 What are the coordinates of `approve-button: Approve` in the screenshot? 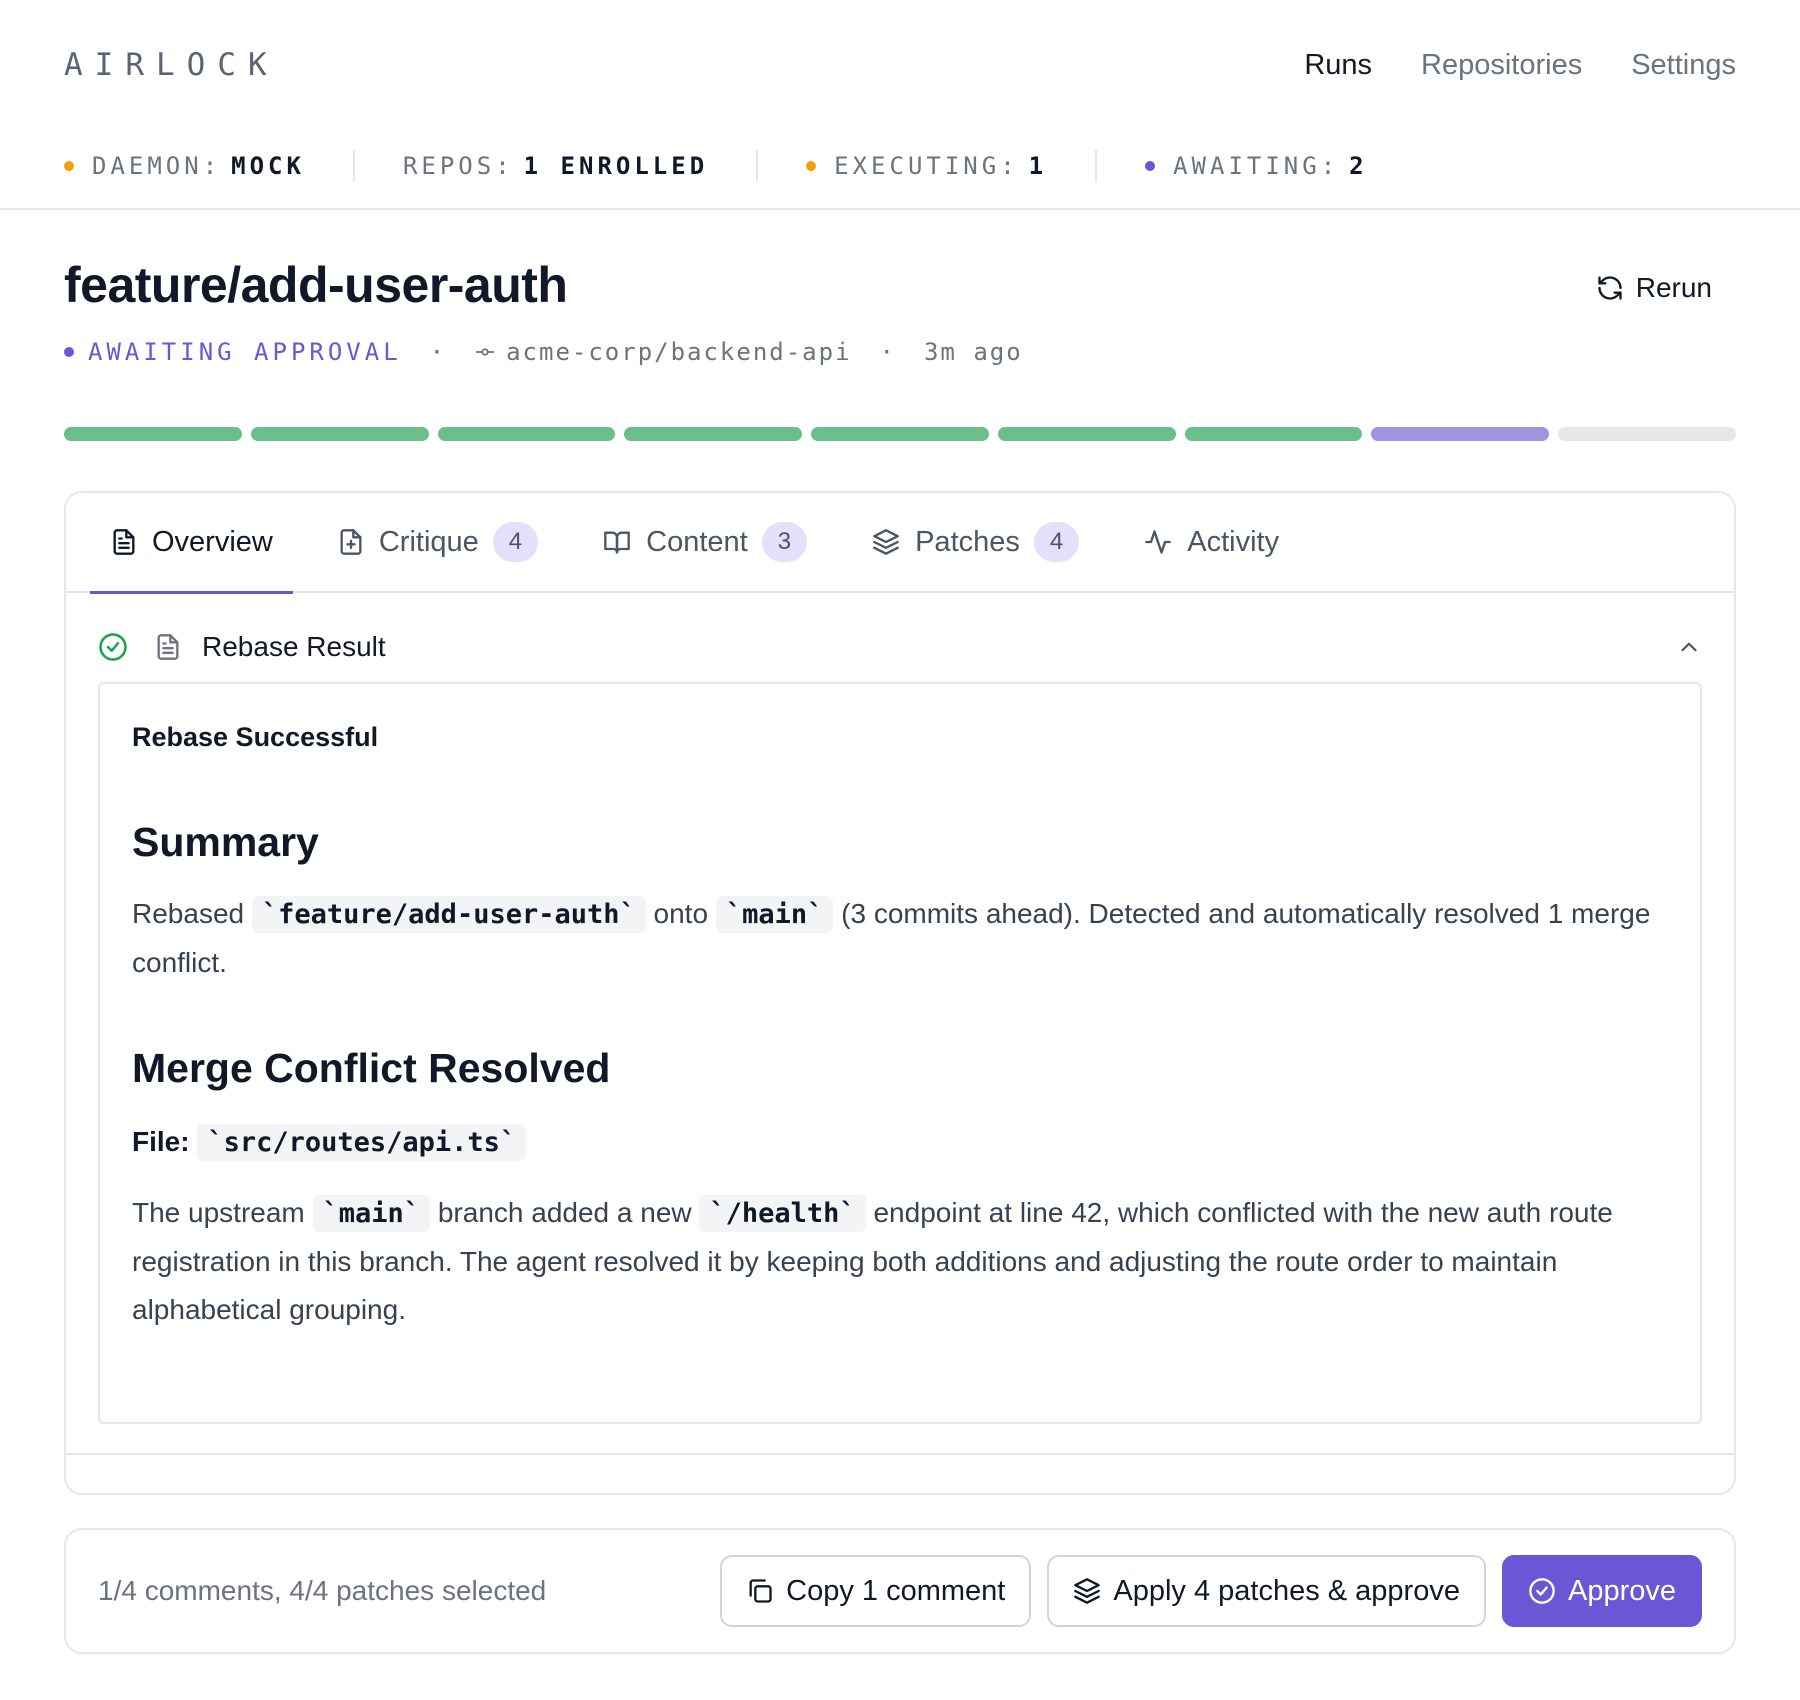 It's located at (1601, 1591).